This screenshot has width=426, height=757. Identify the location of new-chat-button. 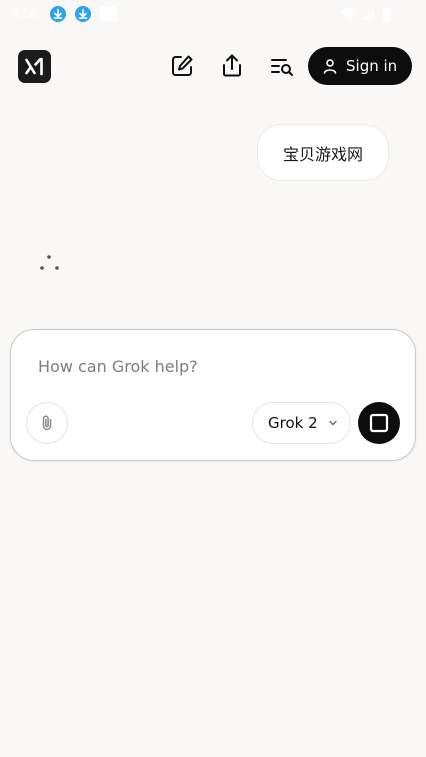
(182, 66).